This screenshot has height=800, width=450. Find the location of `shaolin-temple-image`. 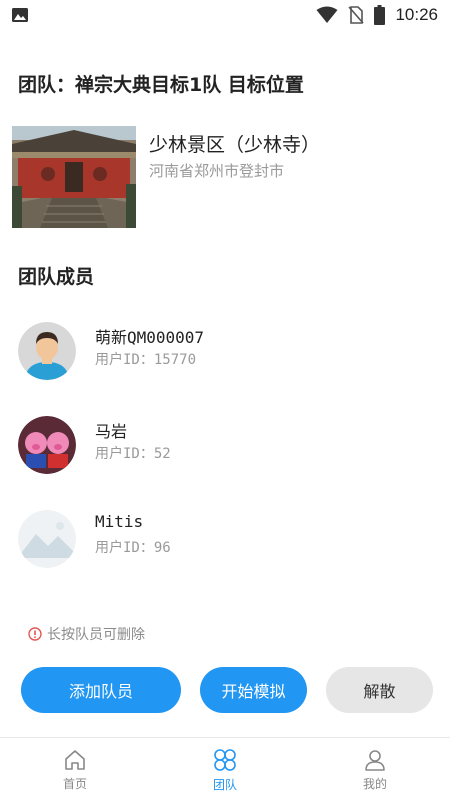

shaolin-temple-image is located at coordinates (74, 177).